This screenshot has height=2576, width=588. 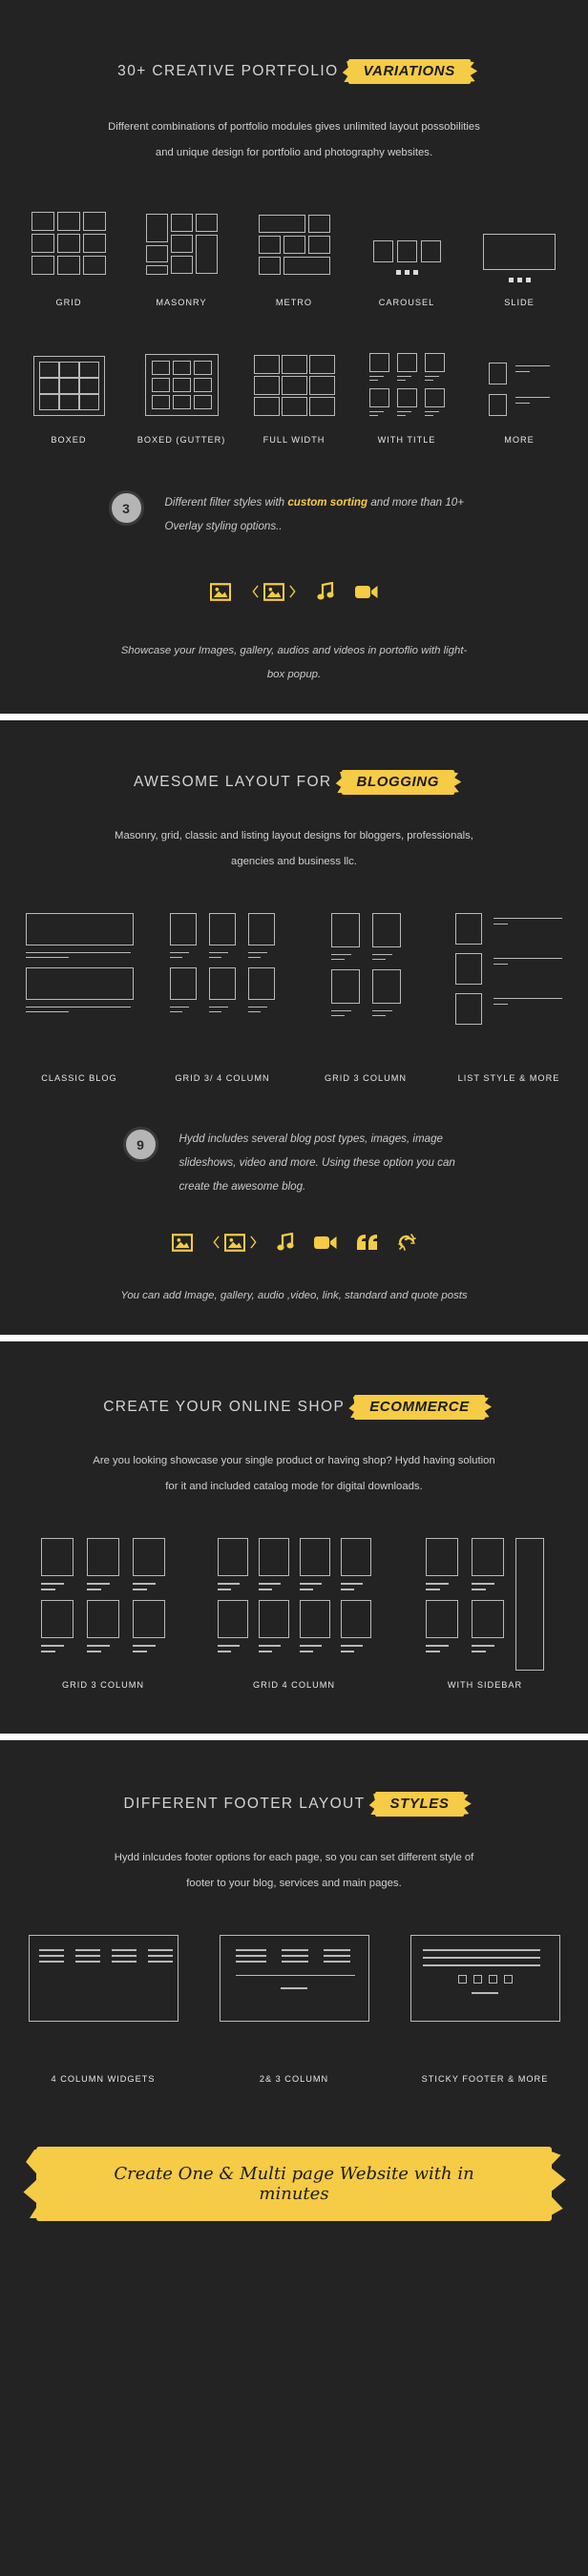 What do you see at coordinates (407, 384) in the screenshot?
I see `with-title-icon` at bounding box center [407, 384].